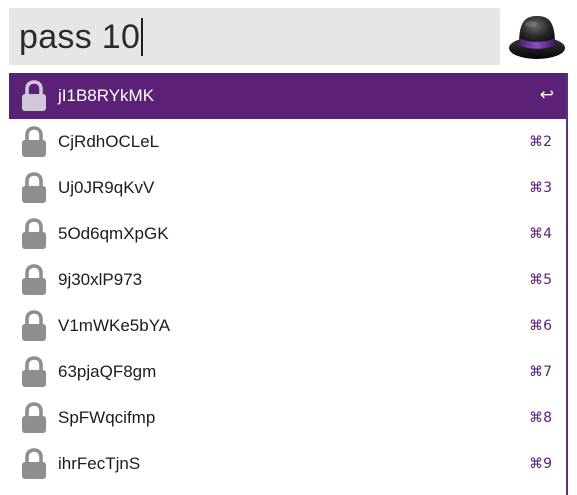 This screenshot has height=495, width=577. What do you see at coordinates (113, 233) in the screenshot?
I see `result-title: 5Od6qmXpGK` at bounding box center [113, 233].